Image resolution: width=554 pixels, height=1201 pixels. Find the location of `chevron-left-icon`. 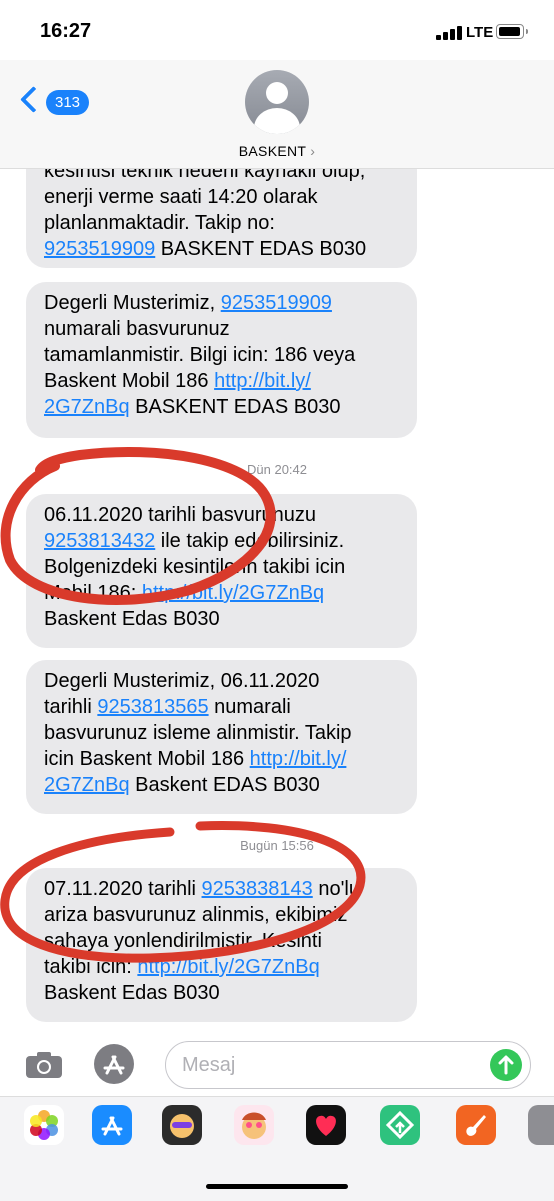

chevron-left-icon is located at coordinates (33, 99).